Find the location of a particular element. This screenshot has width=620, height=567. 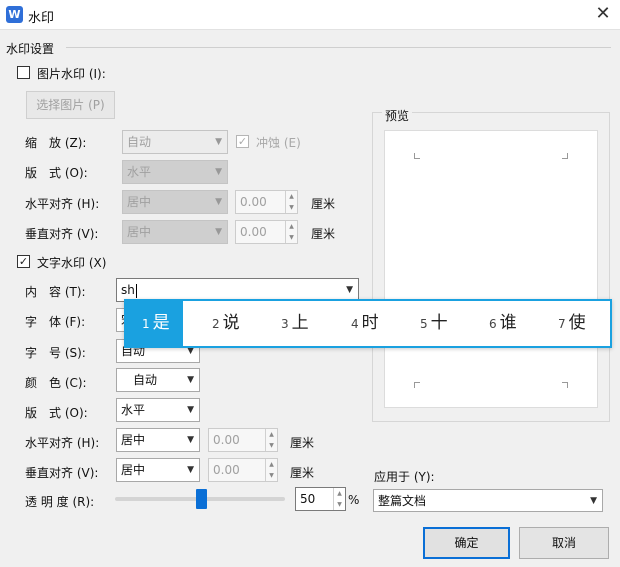

close-button: ✕ is located at coordinates (603, 14).